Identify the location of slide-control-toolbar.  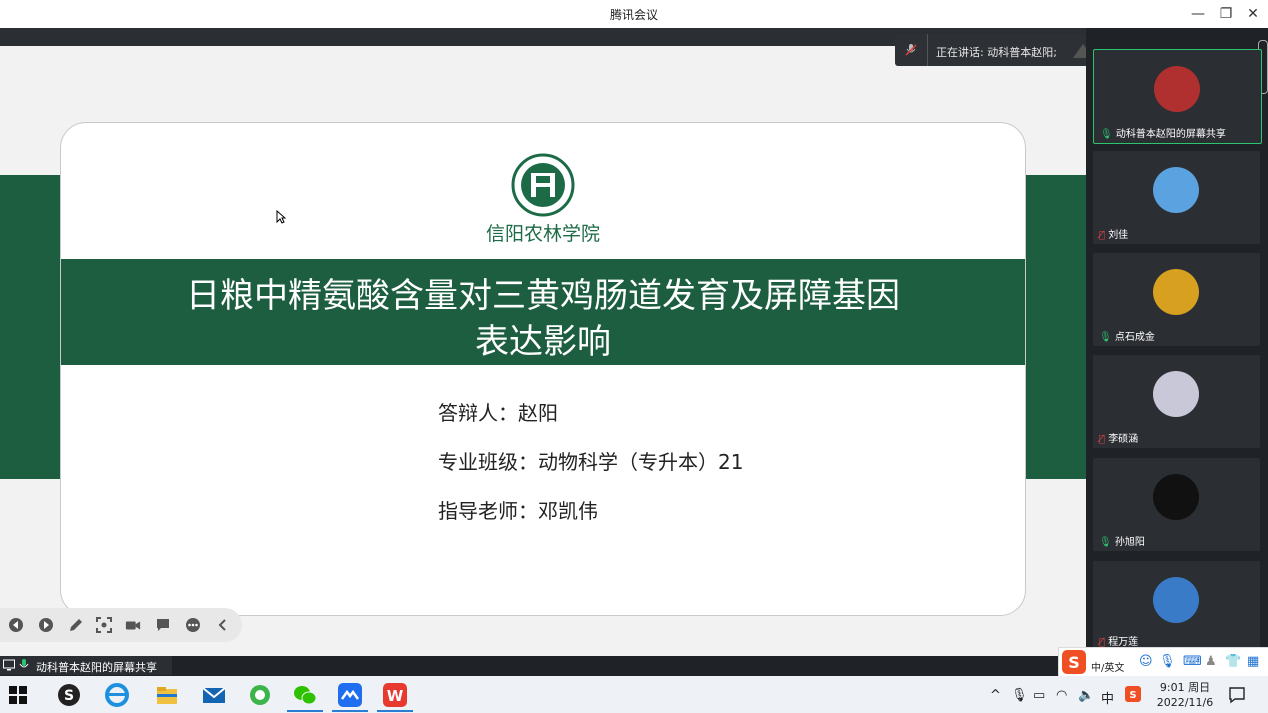
(121, 625).